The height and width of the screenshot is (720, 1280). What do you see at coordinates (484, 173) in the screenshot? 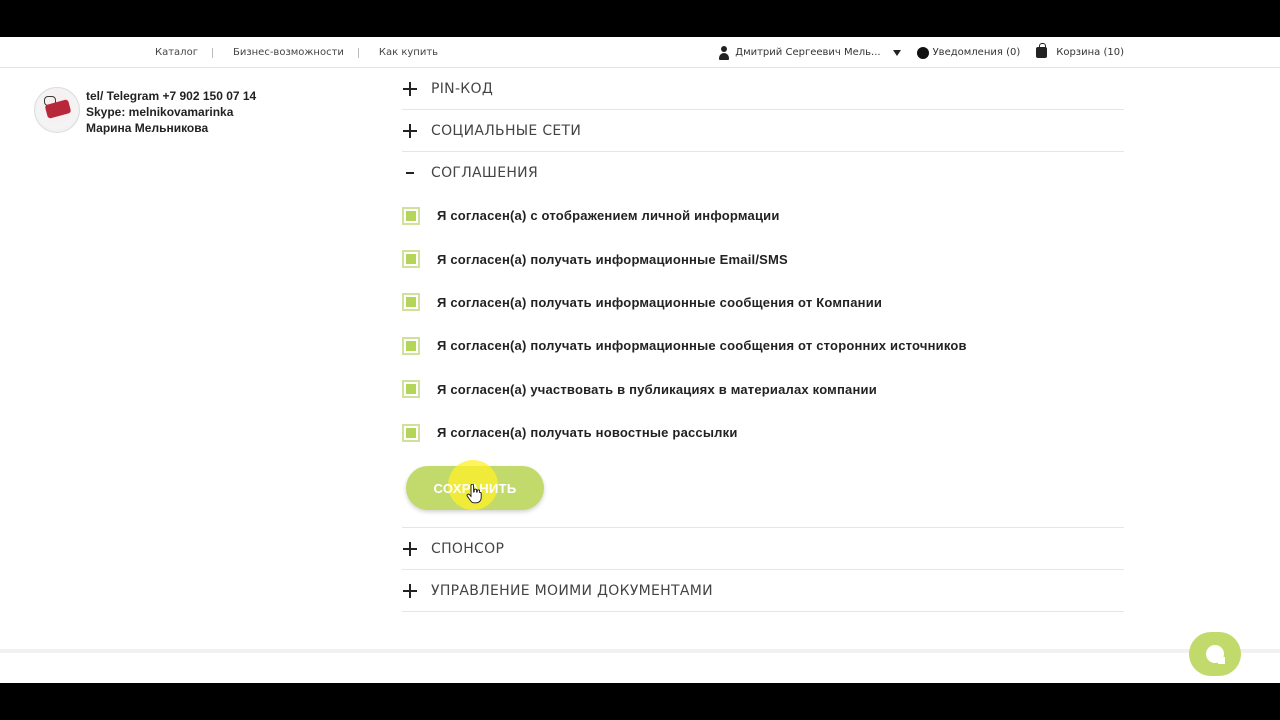
I see `section-title: СОГЛАШЕНИЯ` at bounding box center [484, 173].